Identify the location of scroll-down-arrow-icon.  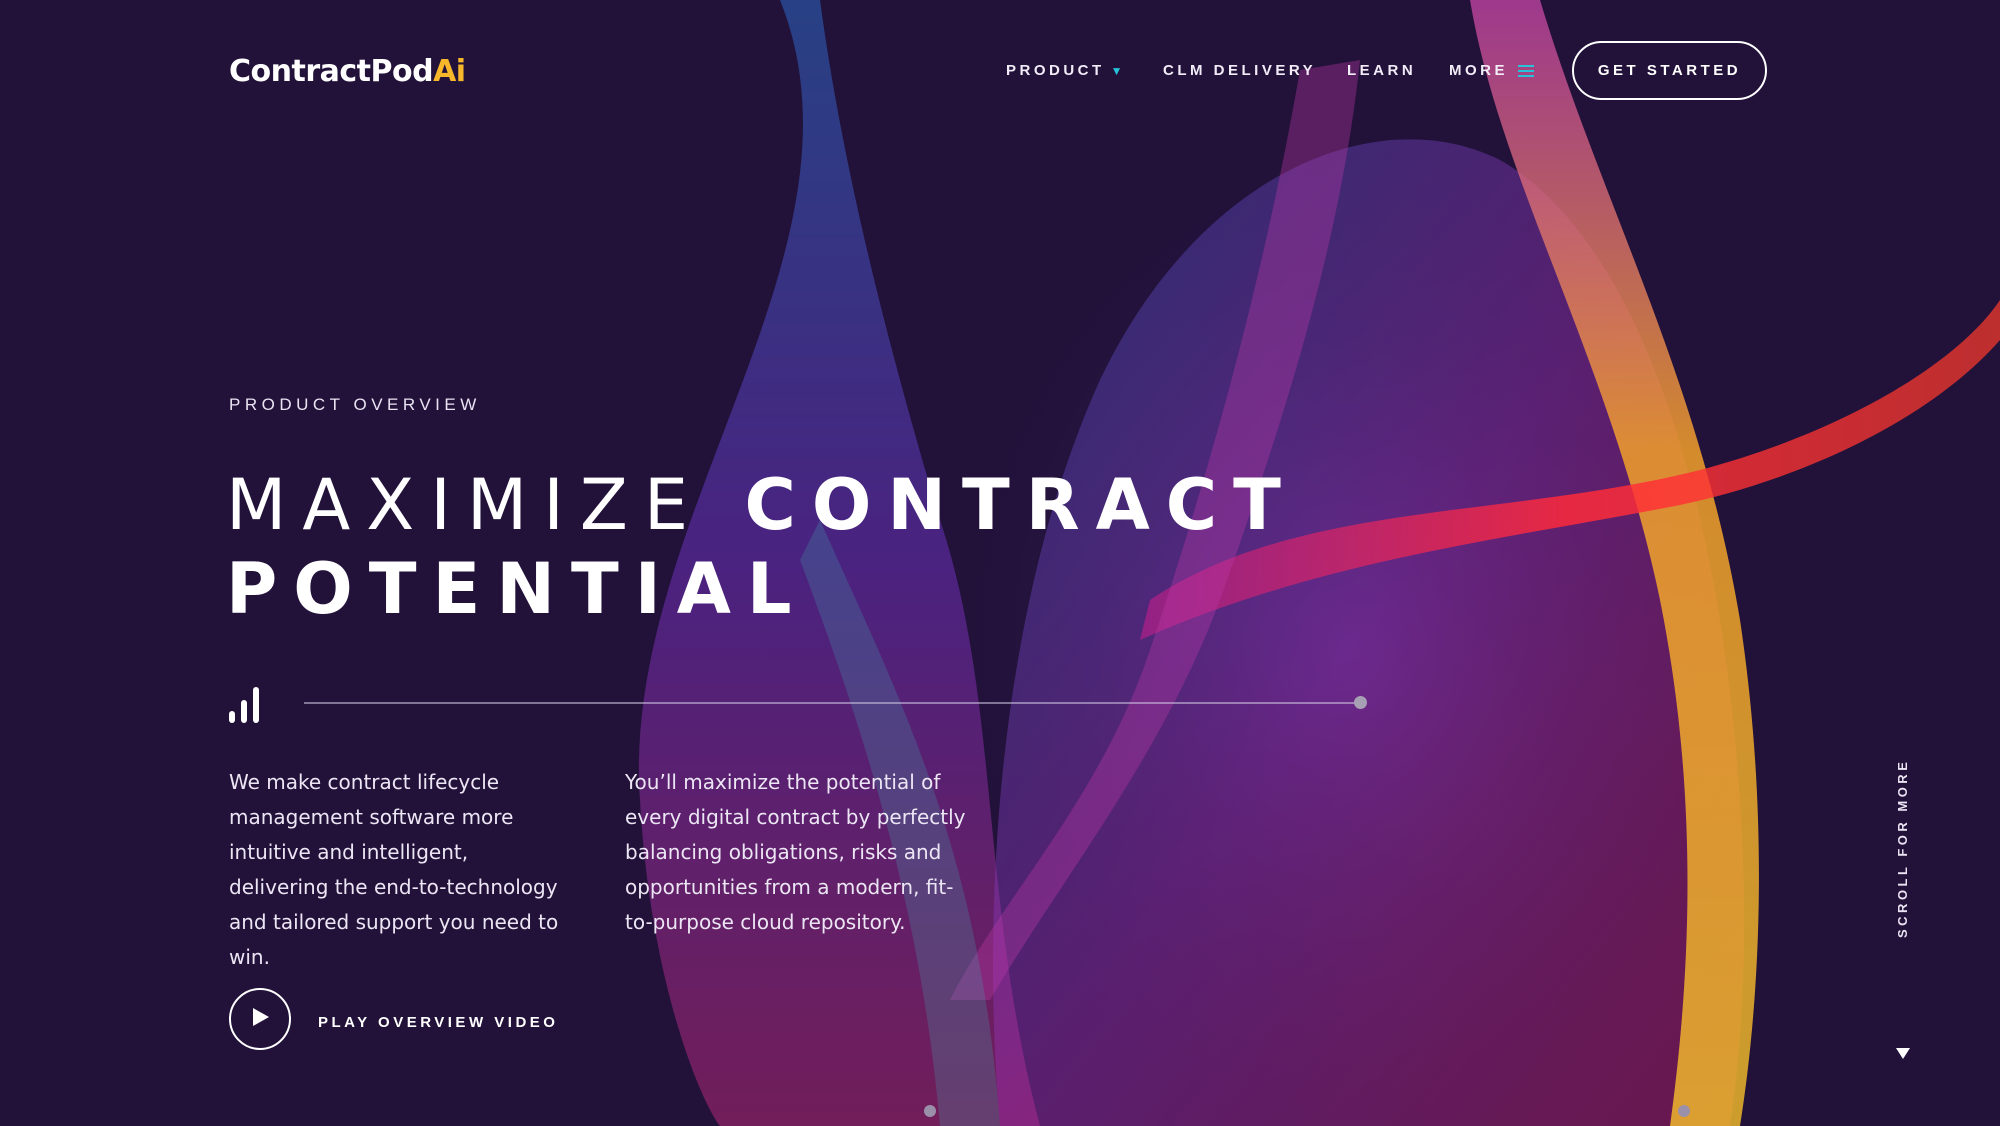
(1903, 1053).